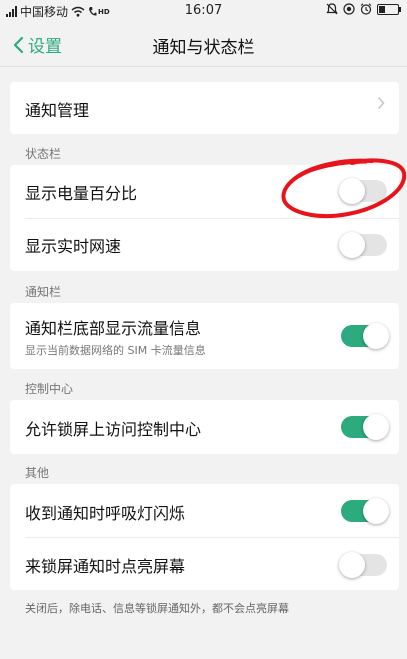  I want to click on row-label: 来锁屏通知时点亮屏幕, so click(105, 566).